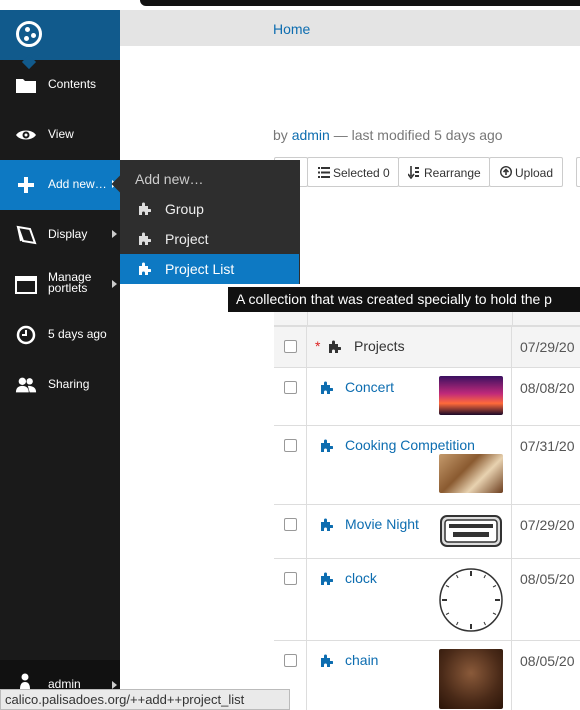 The image size is (580, 710). I want to click on concert-thumbnail, so click(471, 395).